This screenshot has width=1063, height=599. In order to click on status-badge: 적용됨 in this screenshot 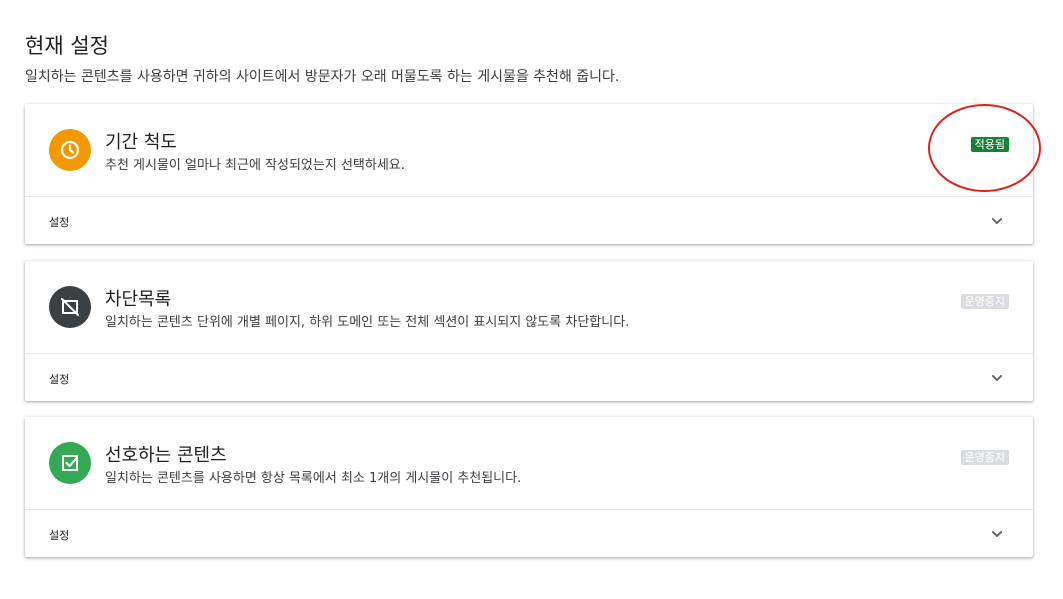, I will do `click(989, 144)`.